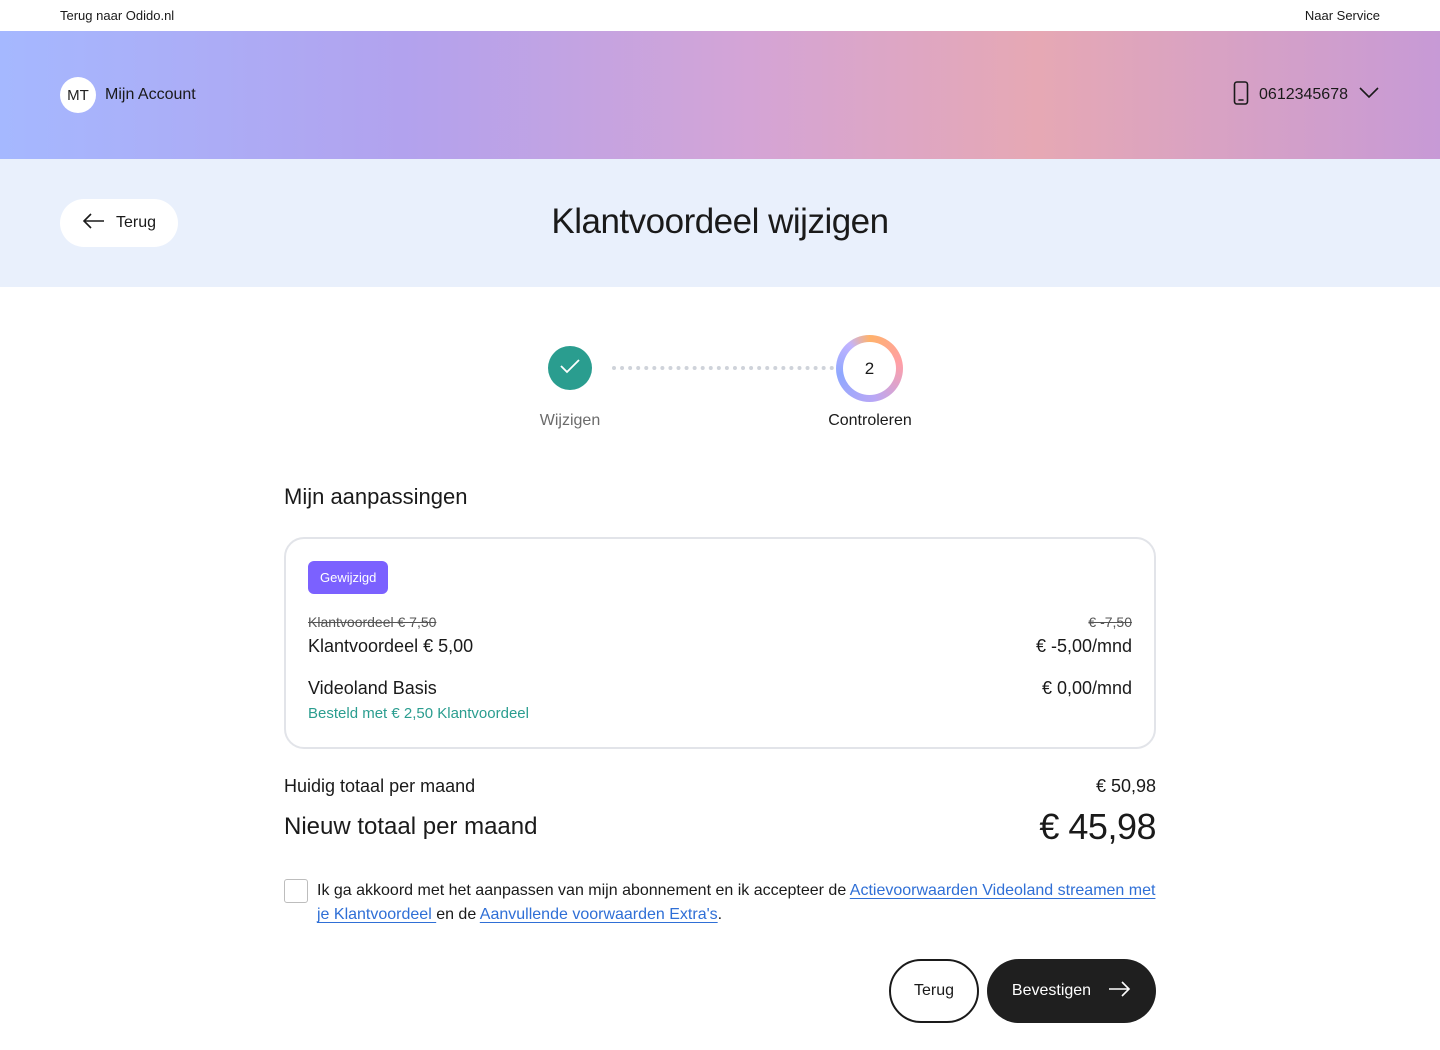  Describe the element at coordinates (1086, 688) in the screenshot. I see `videoland-price: € 0,00/mnd` at that location.